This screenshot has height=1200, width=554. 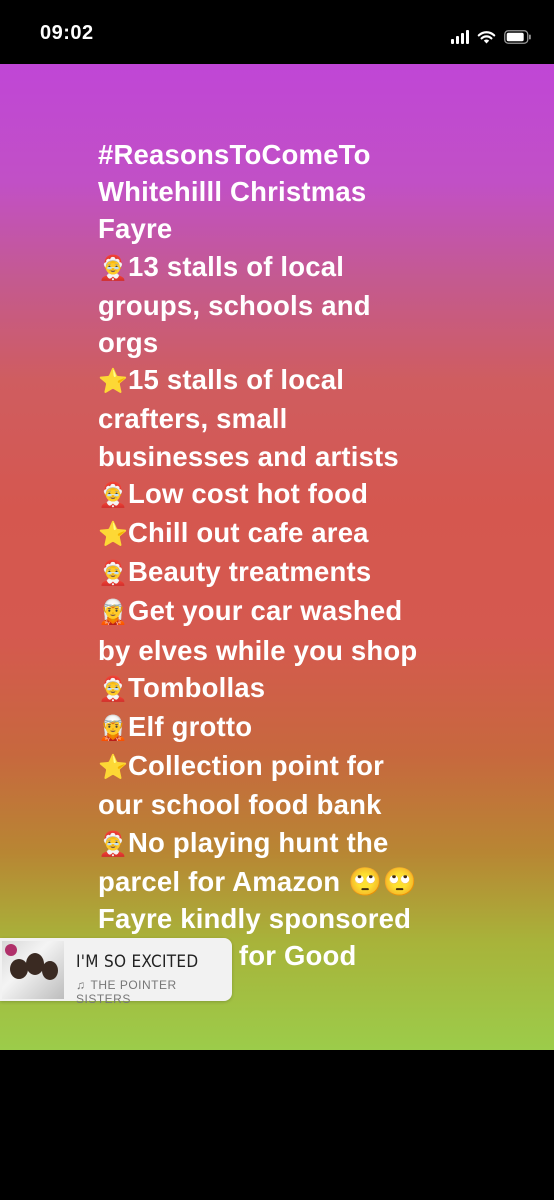 I want to click on story-line-text: groups, schools and, so click(x=234, y=305).